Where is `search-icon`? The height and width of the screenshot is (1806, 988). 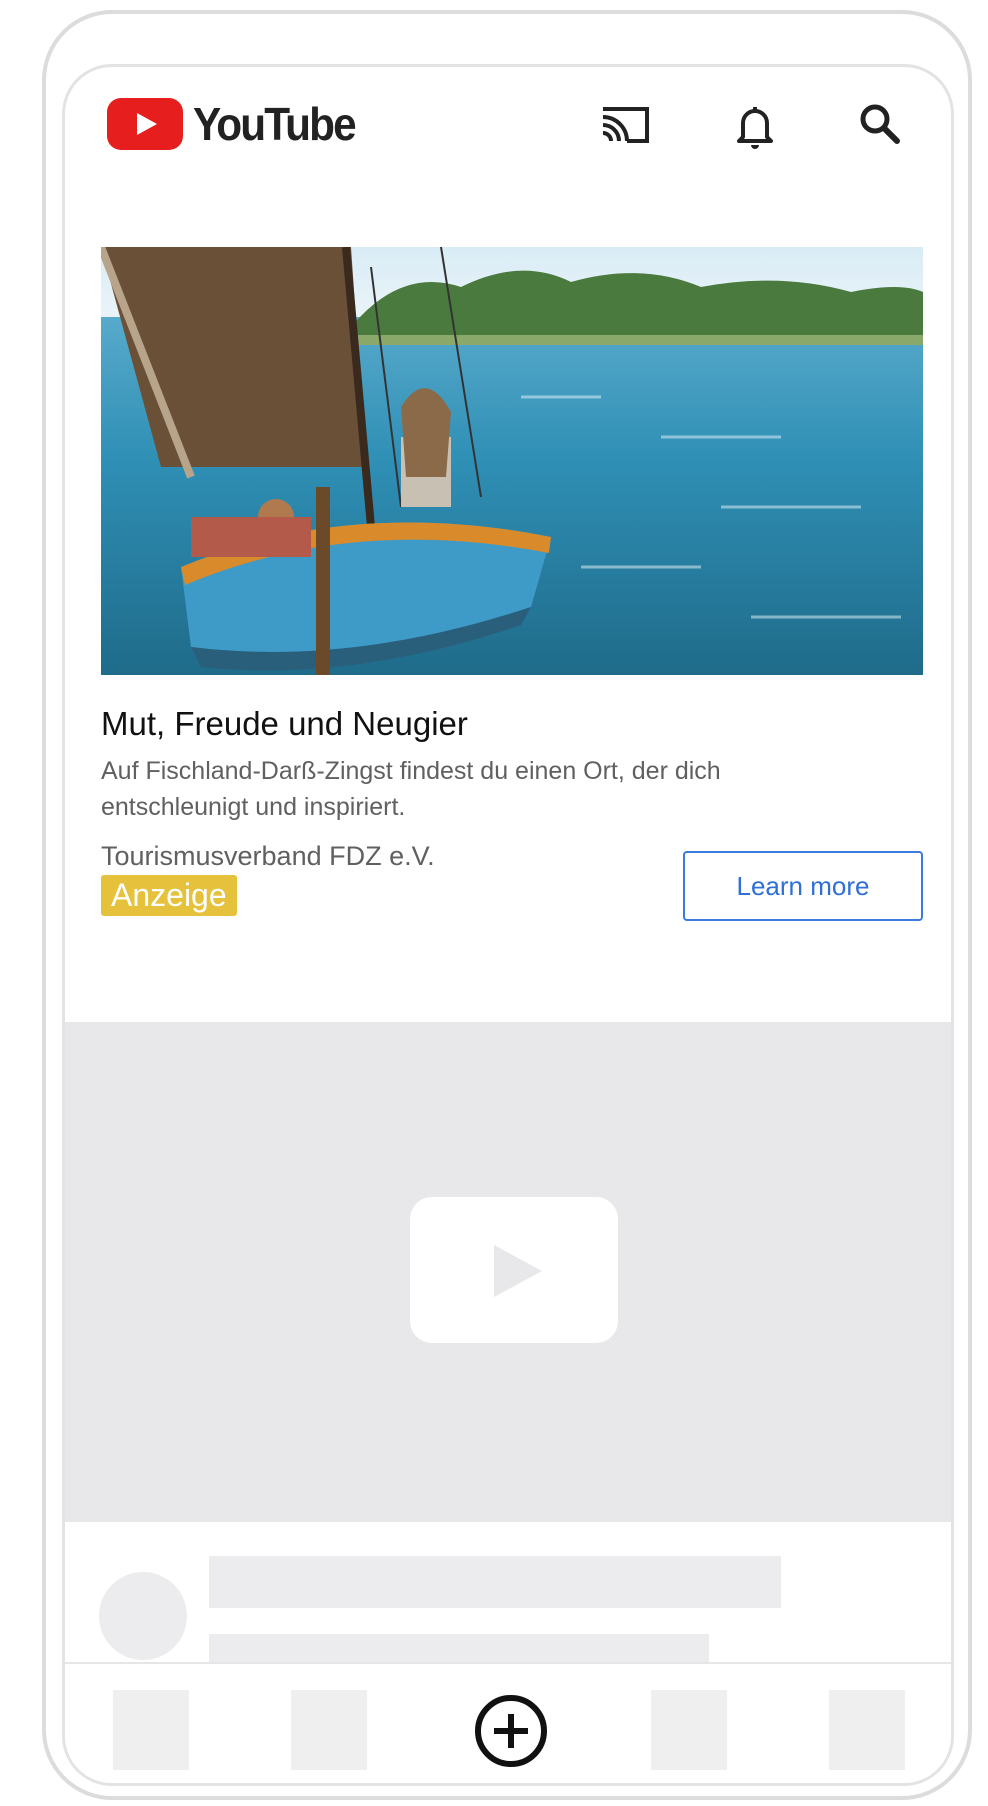 search-icon is located at coordinates (881, 125).